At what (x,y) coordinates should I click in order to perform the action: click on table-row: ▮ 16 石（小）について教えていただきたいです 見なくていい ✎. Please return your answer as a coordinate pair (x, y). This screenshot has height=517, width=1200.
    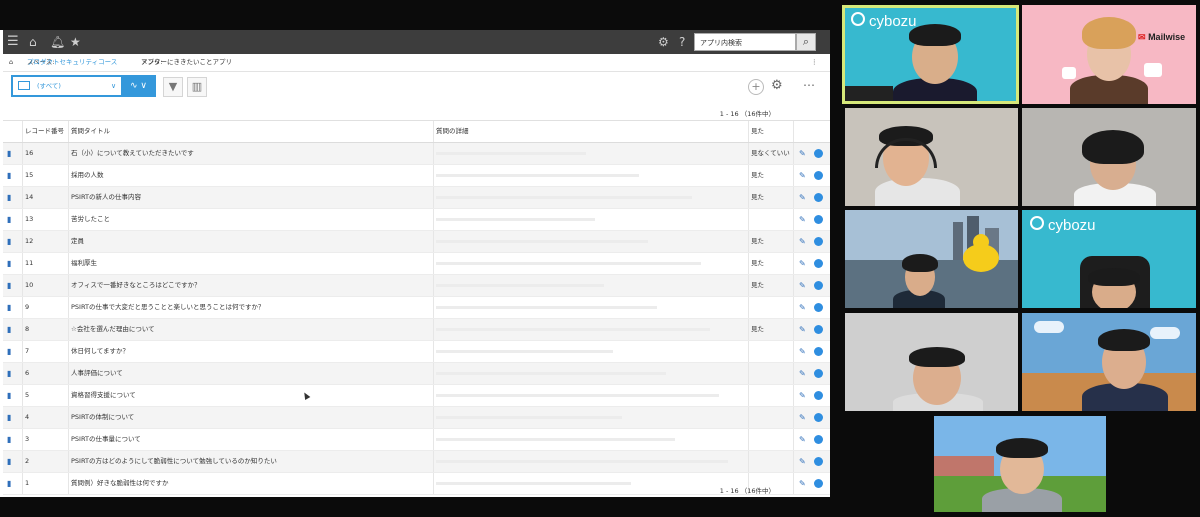
    Looking at the image, I should click on (416, 154).